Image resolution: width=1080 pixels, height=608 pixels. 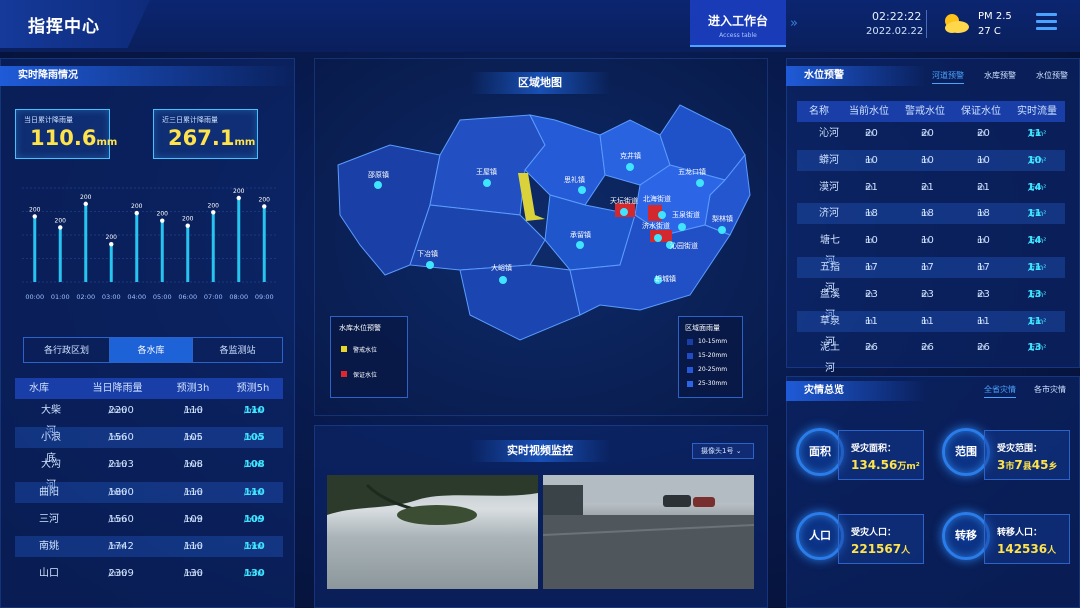 What do you see at coordinates (1034, 241) in the screenshot?
I see `cell-value: 14` at bounding box center [1034, 241].